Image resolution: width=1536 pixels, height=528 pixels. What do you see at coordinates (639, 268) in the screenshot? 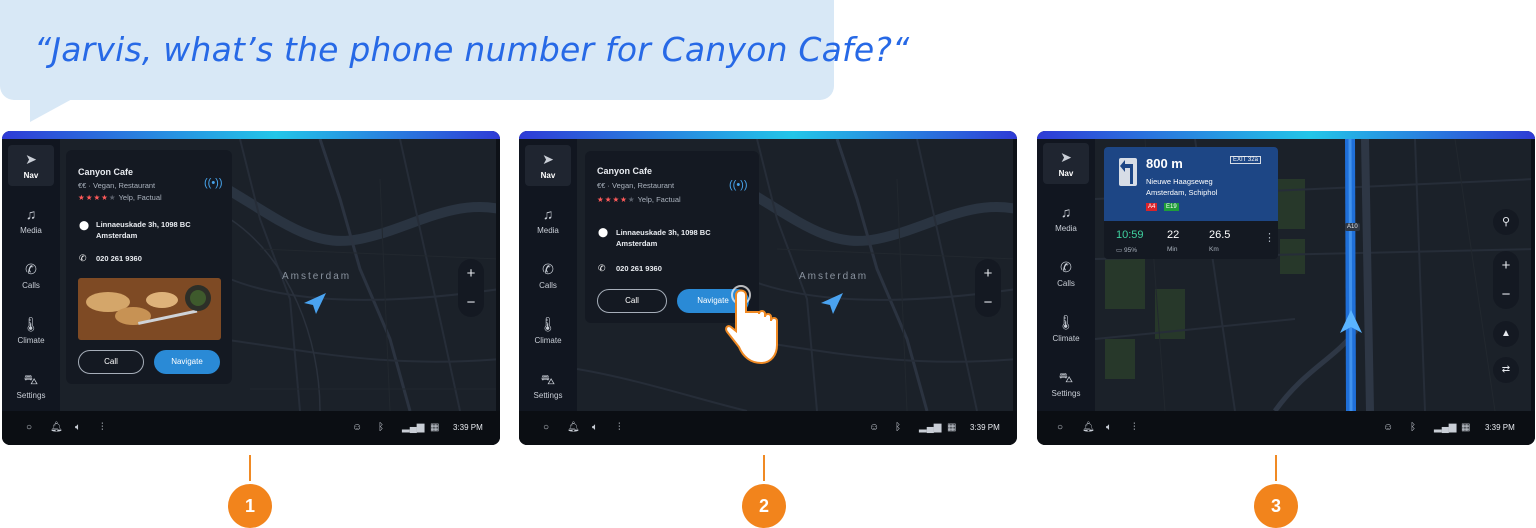
I see `place-phone: 020 261 9360` at bounding box center [639, 268].